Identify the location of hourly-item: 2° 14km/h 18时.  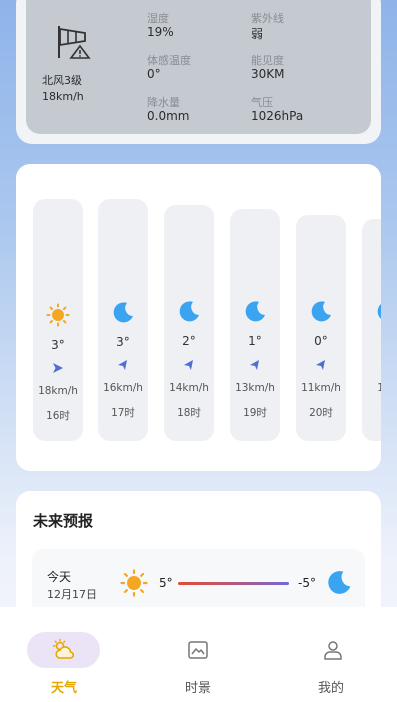
(189, 323).